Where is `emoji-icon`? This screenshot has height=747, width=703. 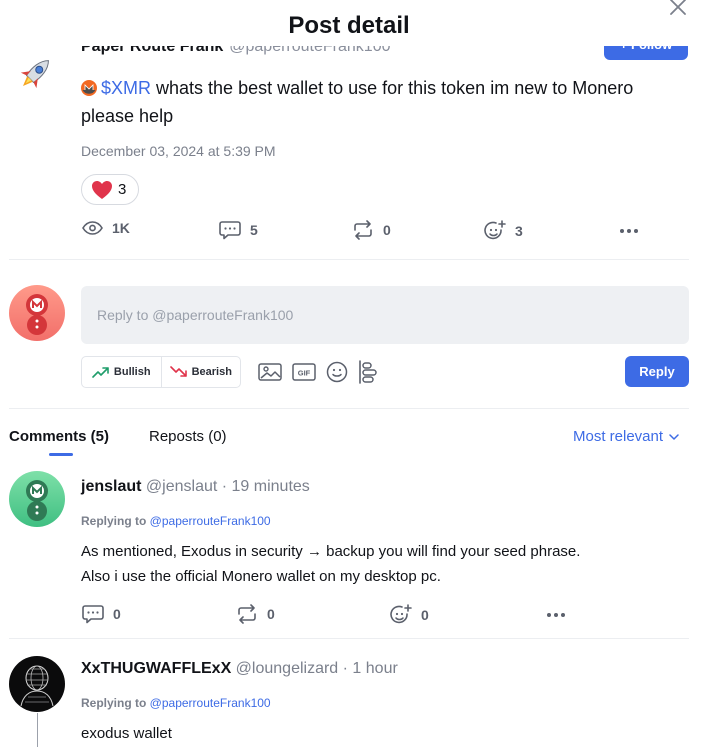
emoji-icon is located at coordinates (337, 372).